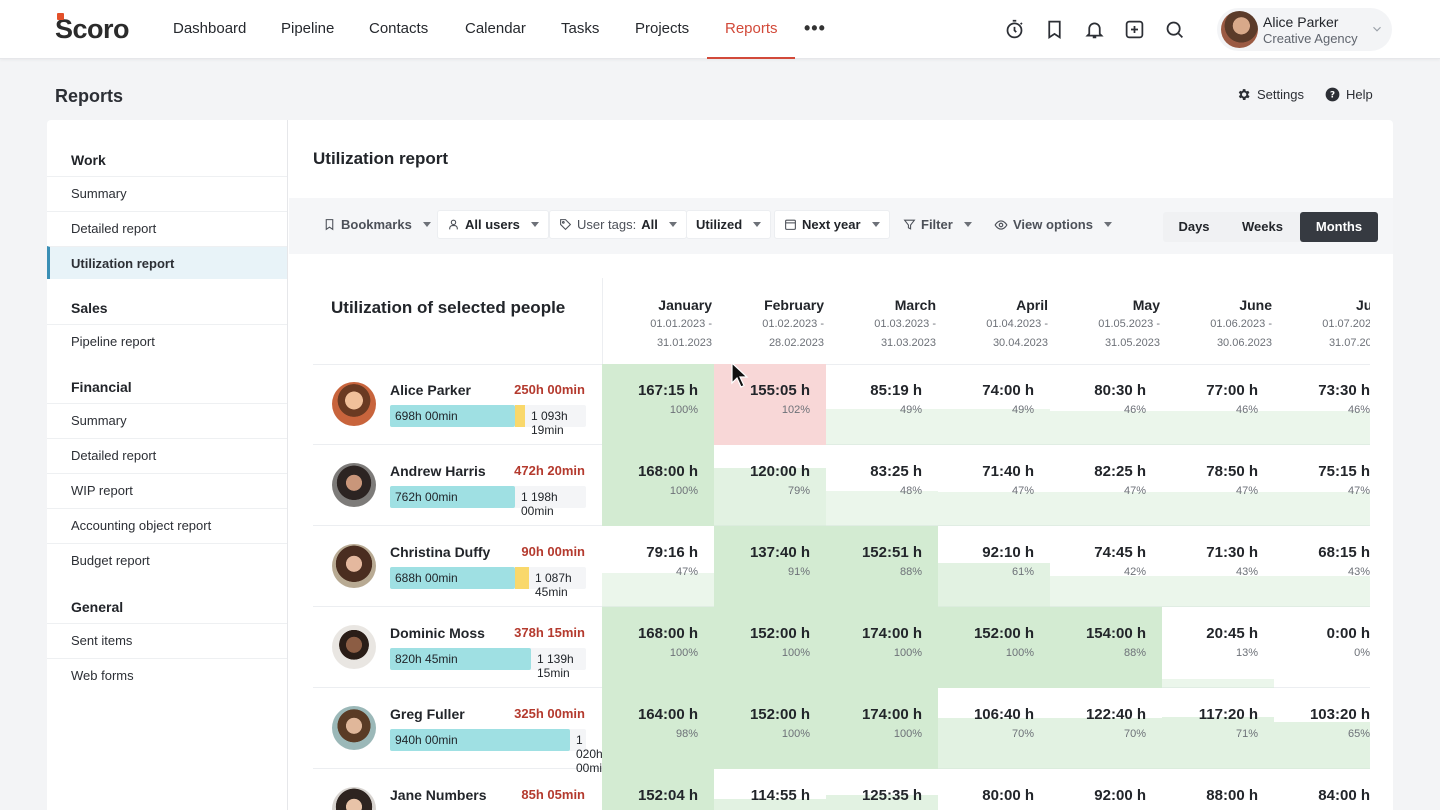 The image size is (1440, 810). I want to click on sidebar-item-wip-report: WIP report, so click(167, 489).